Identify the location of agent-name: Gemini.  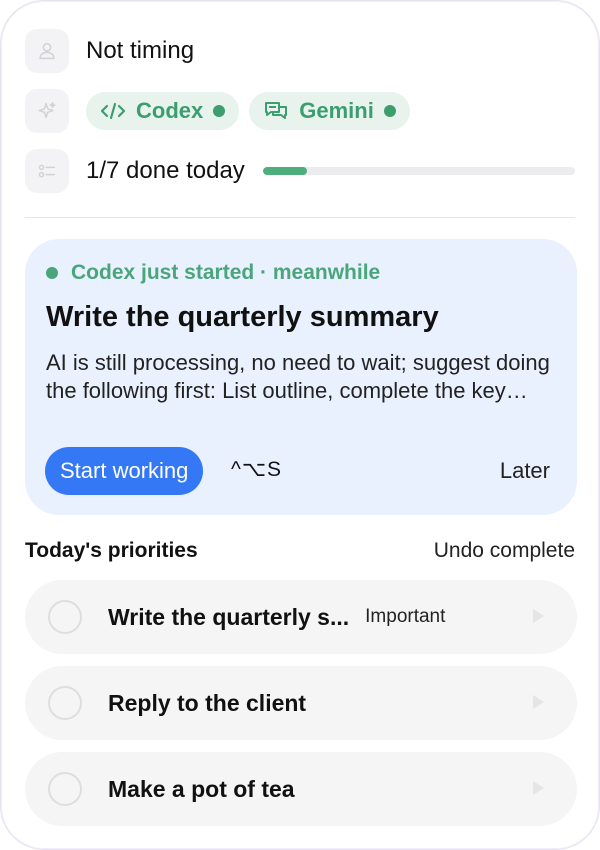
(336, 110).